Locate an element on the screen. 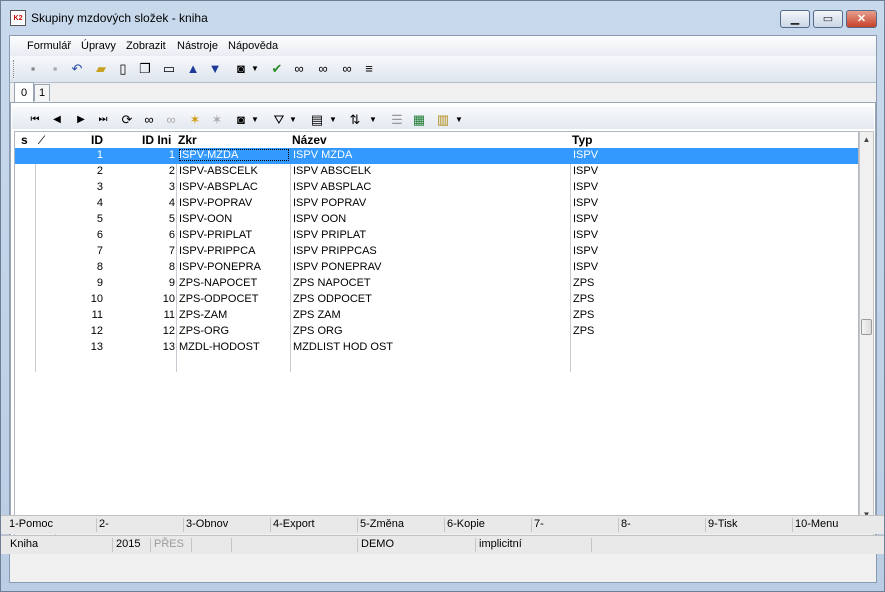 The height and width of the screenshot is (592, 885). menu-zobrazit: Zobrazit is located at coordinates (146, 46).